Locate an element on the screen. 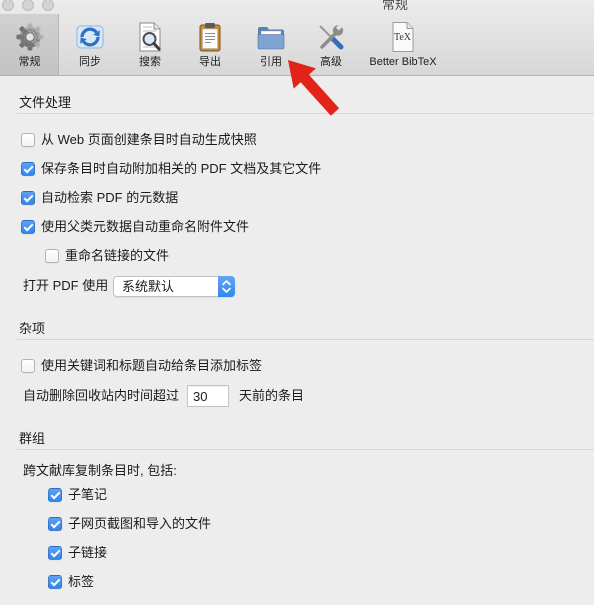  toolbar-item-search: 搜索 is located at coordinates (150, 44).